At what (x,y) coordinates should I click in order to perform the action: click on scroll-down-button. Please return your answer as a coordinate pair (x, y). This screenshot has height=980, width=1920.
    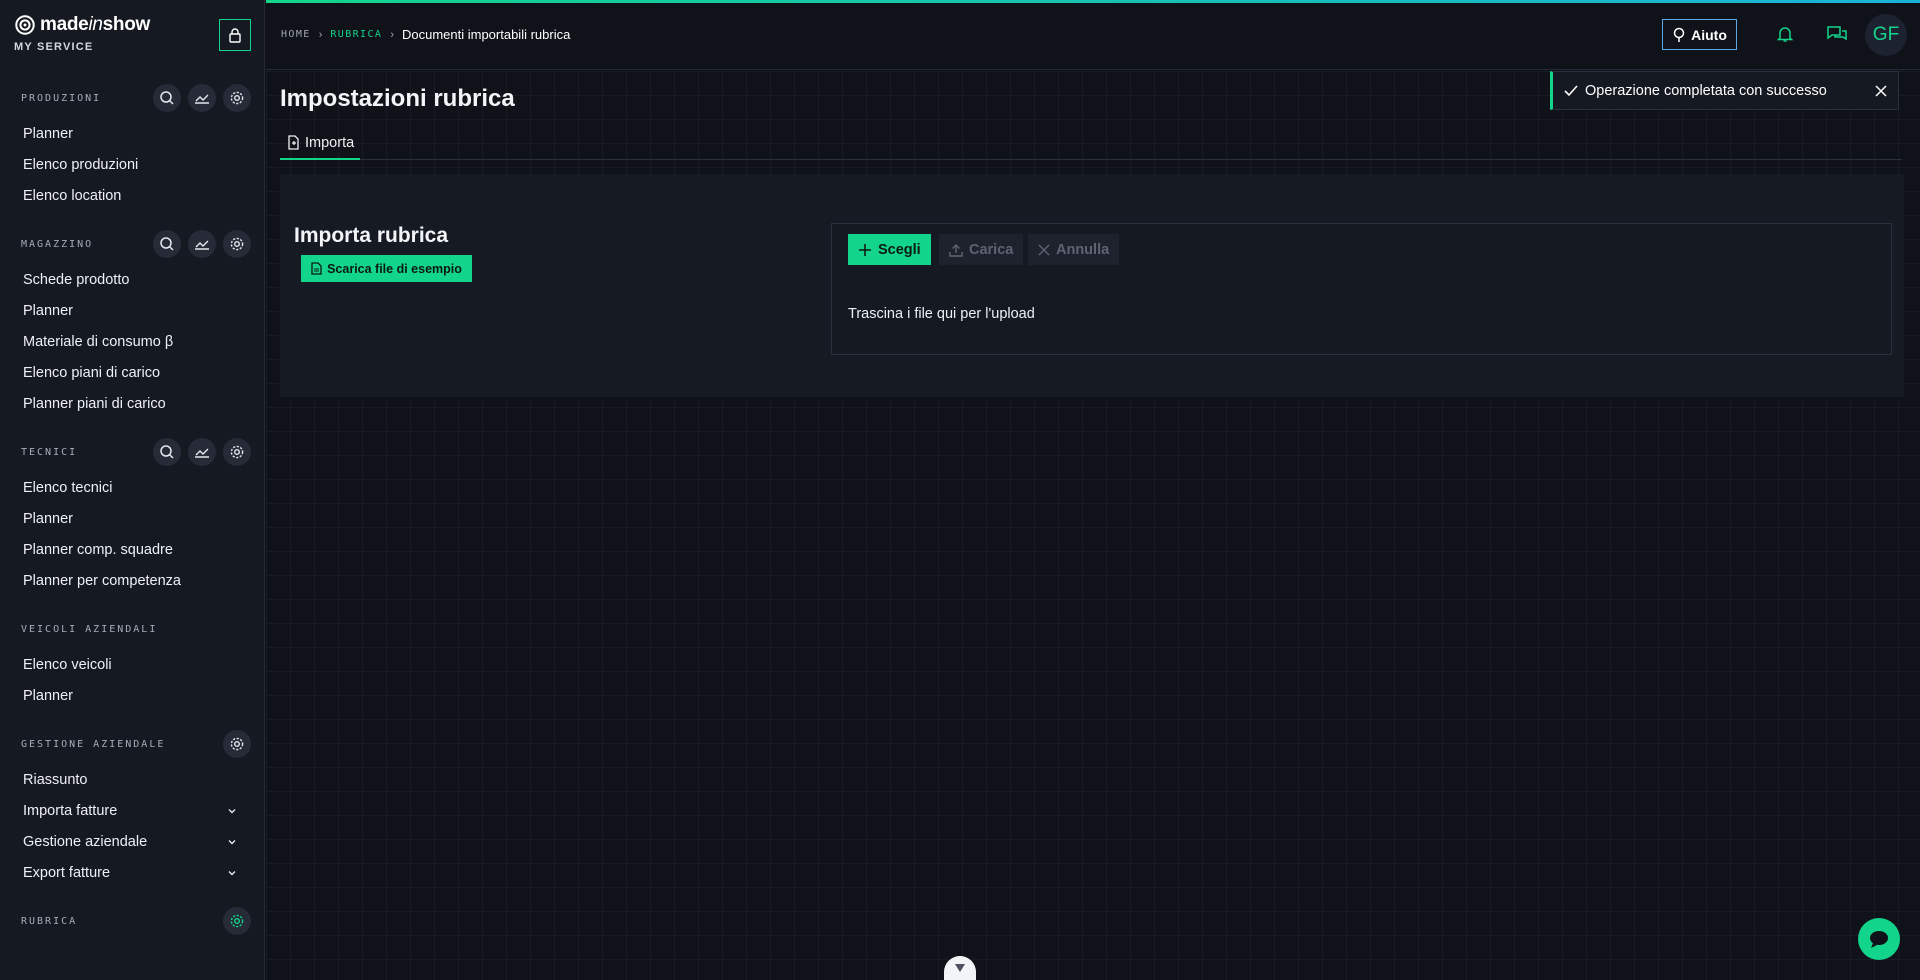
    Looking at the image, I should click on (960, 968).